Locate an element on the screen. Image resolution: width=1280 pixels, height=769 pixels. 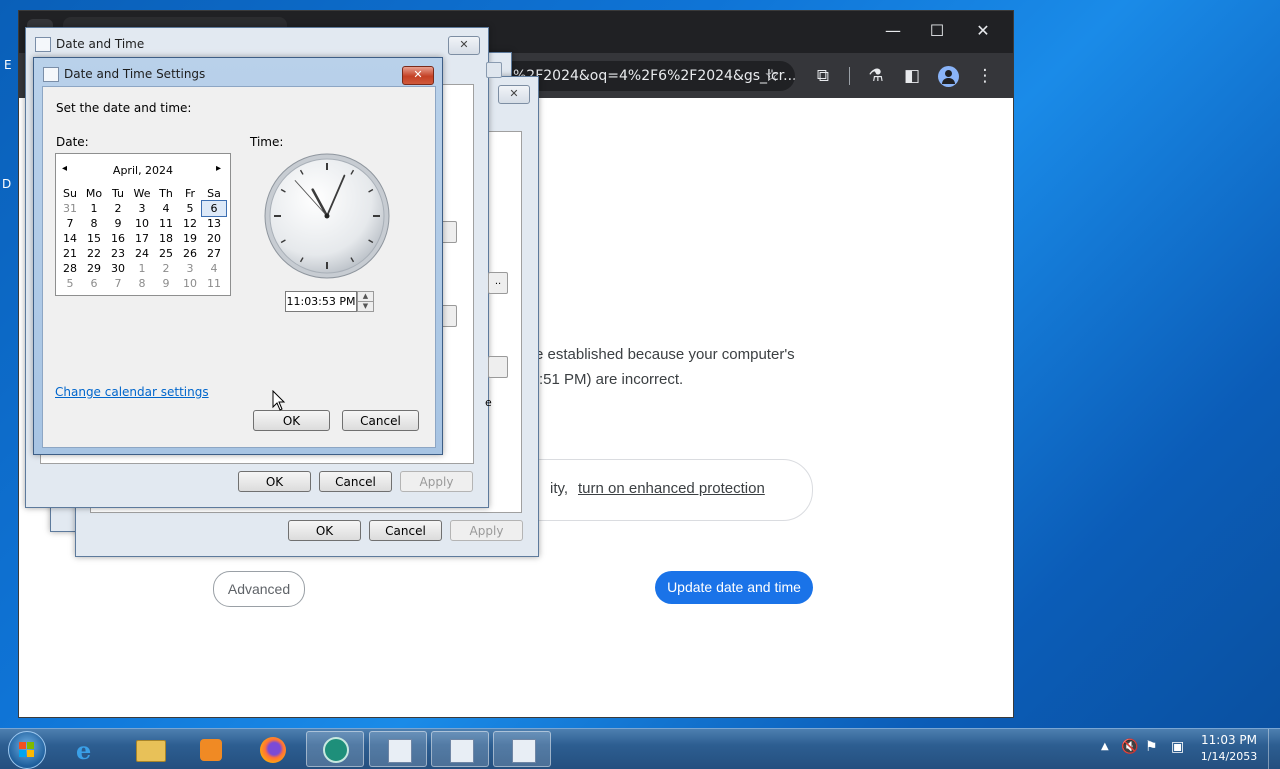
calendar-day-selected: 6 is located at coordinates (214, 208).